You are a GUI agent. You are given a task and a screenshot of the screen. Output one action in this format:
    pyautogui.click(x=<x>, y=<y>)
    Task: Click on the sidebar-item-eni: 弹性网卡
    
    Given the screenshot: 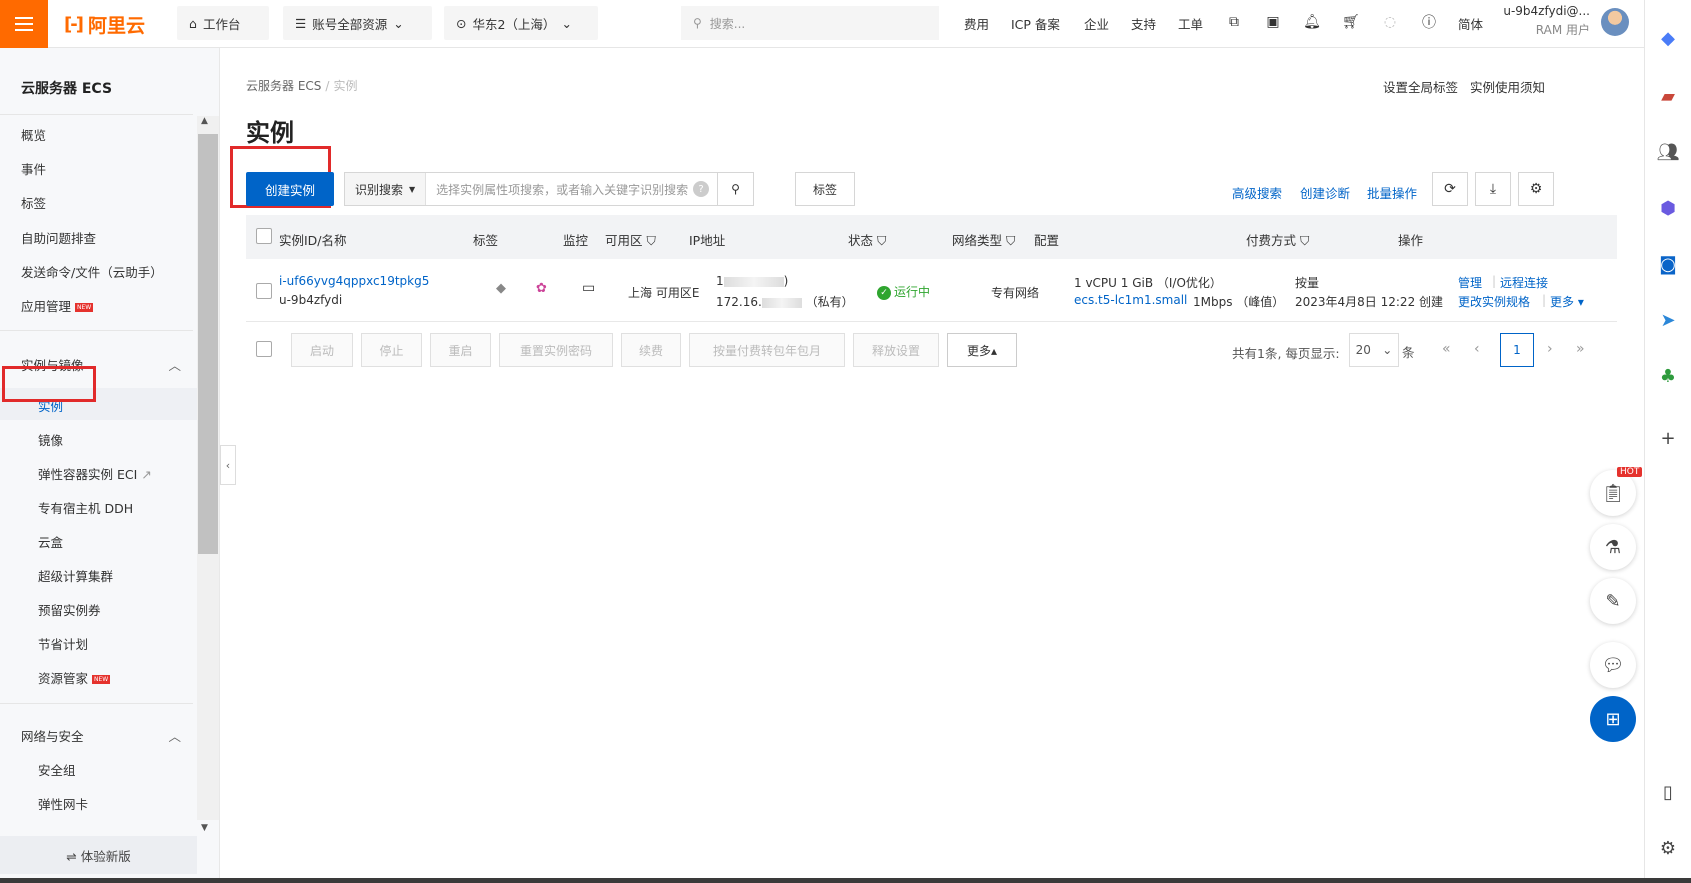 What is the action you would take?
    pyautogui.click(x=63, y=803)
    